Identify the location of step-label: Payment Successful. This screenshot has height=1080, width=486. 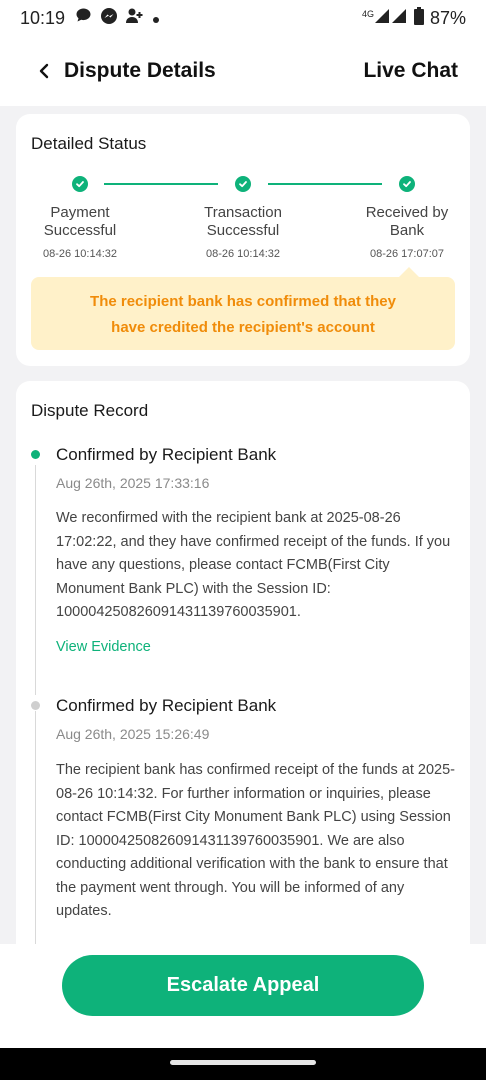
(80, 221).